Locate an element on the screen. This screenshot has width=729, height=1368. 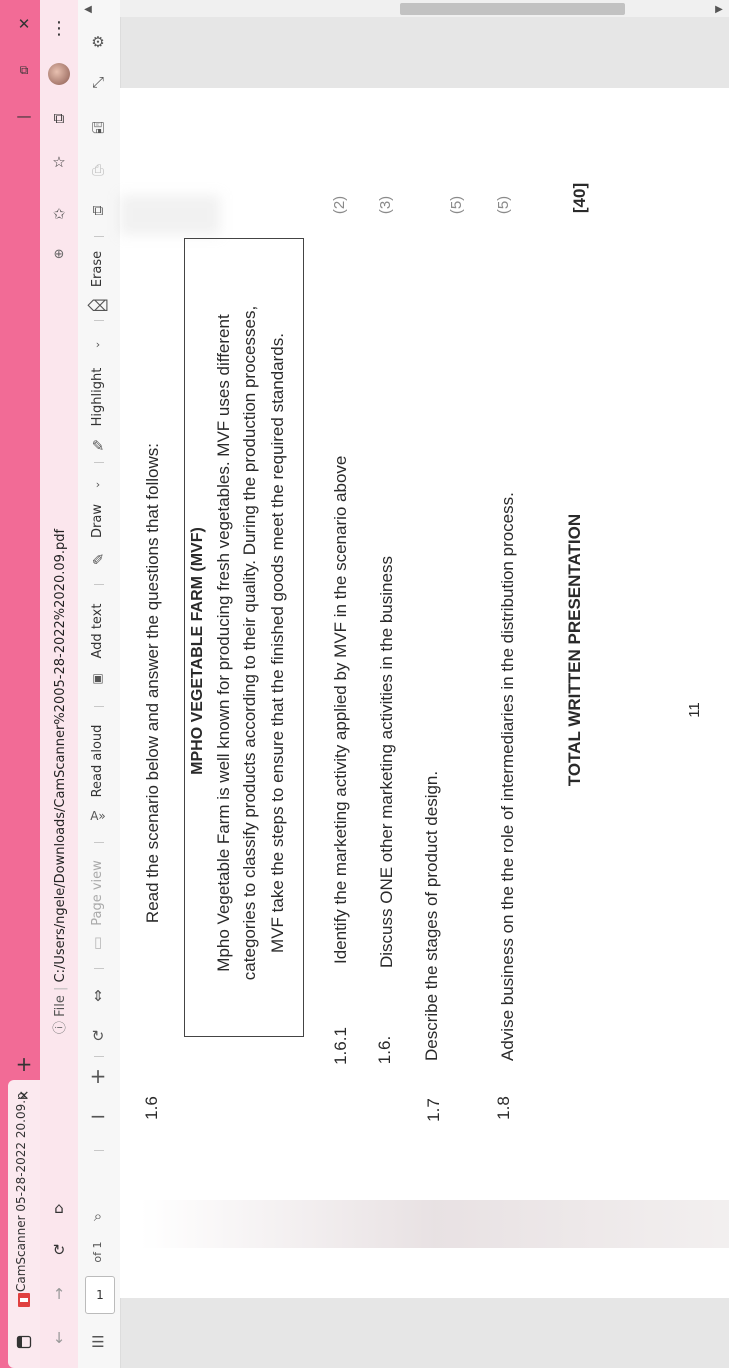
page-view-button: Page view is located at coordinates (99, 893).